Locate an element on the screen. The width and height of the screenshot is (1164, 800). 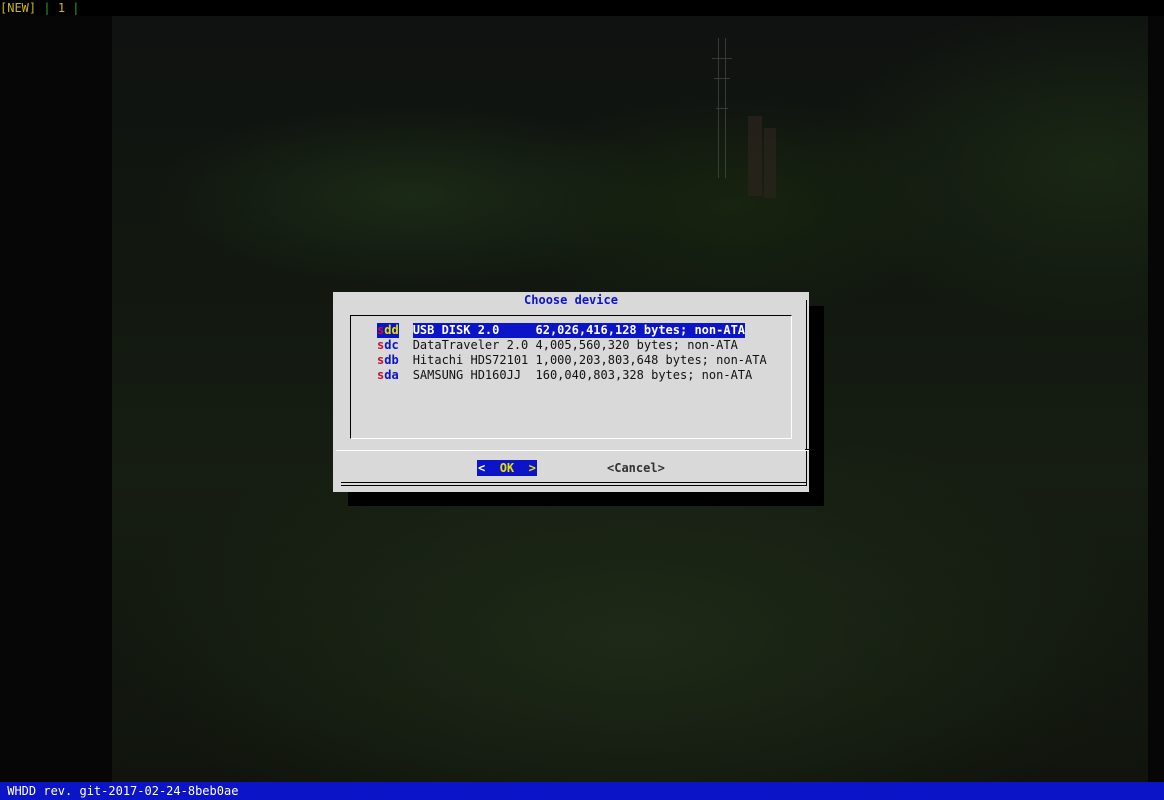
status-bar: WHDD rev. git-2017-02-24-8beb0ae is located at coordinates (582, 791).